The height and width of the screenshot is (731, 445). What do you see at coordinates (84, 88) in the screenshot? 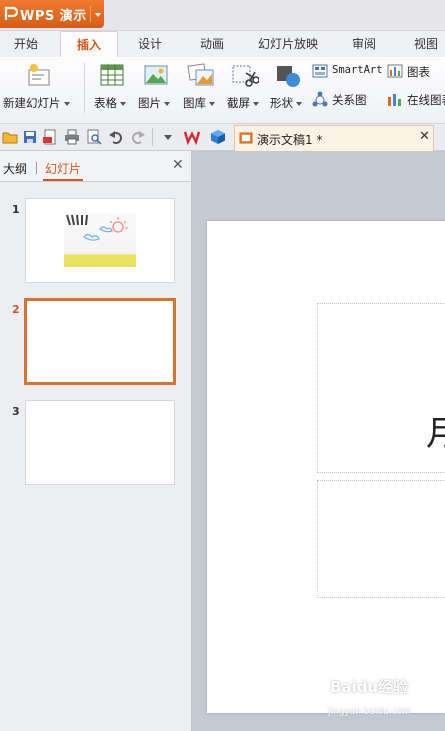
I see `ribbon-divider` at bounding box center [84, 88].